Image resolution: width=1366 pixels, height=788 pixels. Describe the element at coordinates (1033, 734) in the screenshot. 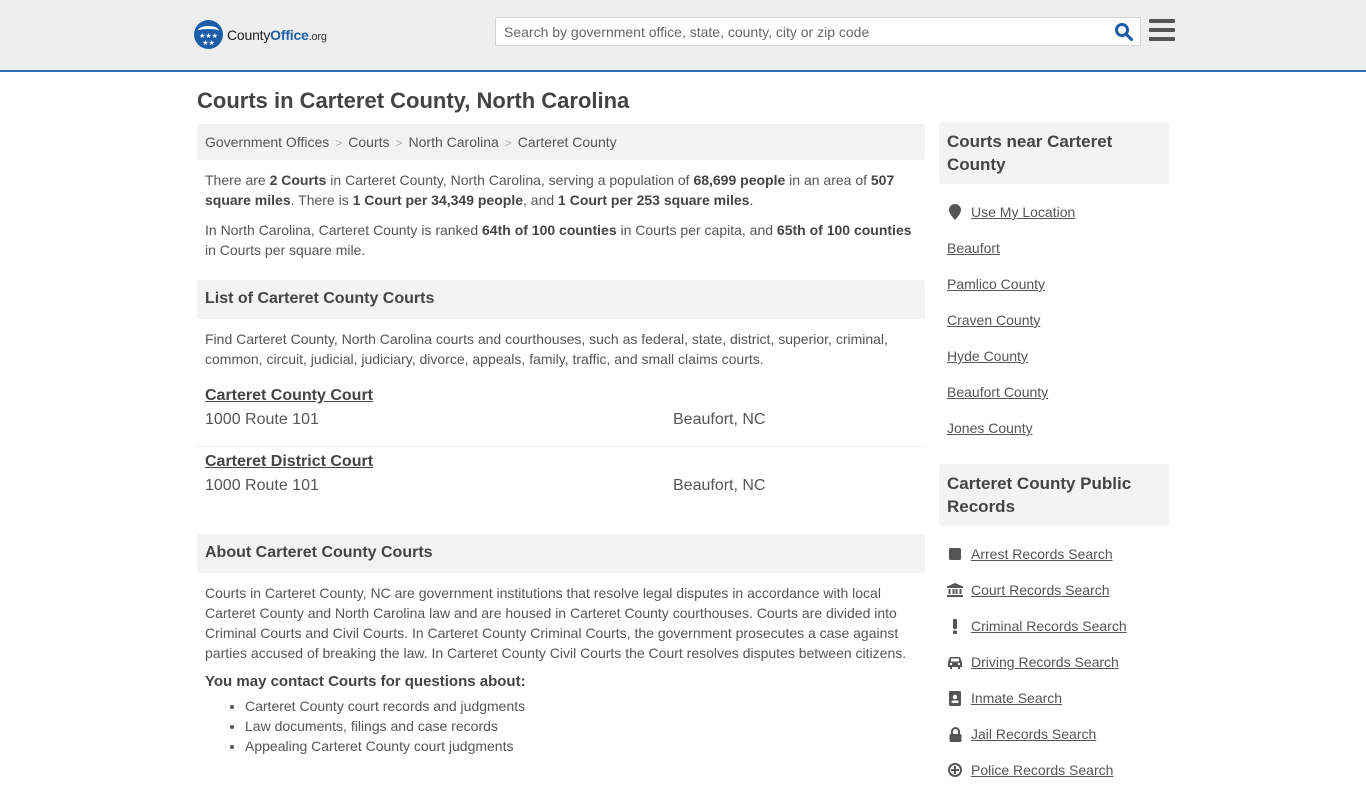

I see `jail-records-link: Jail Records Search` at that location.